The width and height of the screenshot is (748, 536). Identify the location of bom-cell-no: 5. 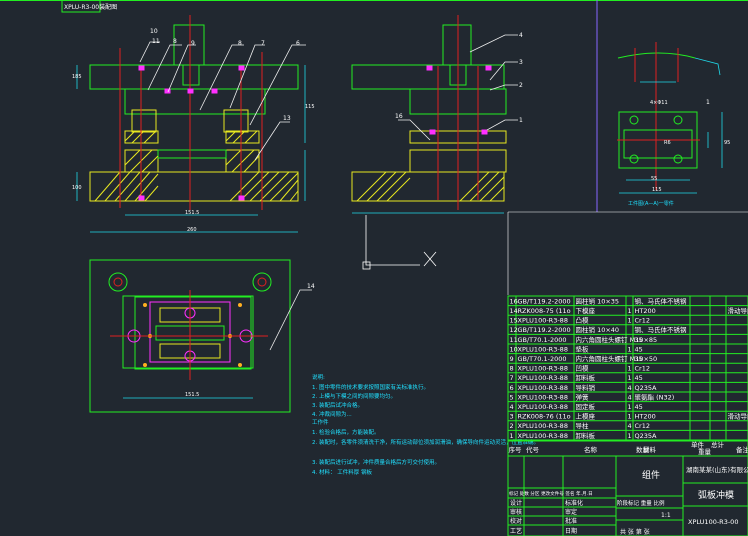
(512, 397).